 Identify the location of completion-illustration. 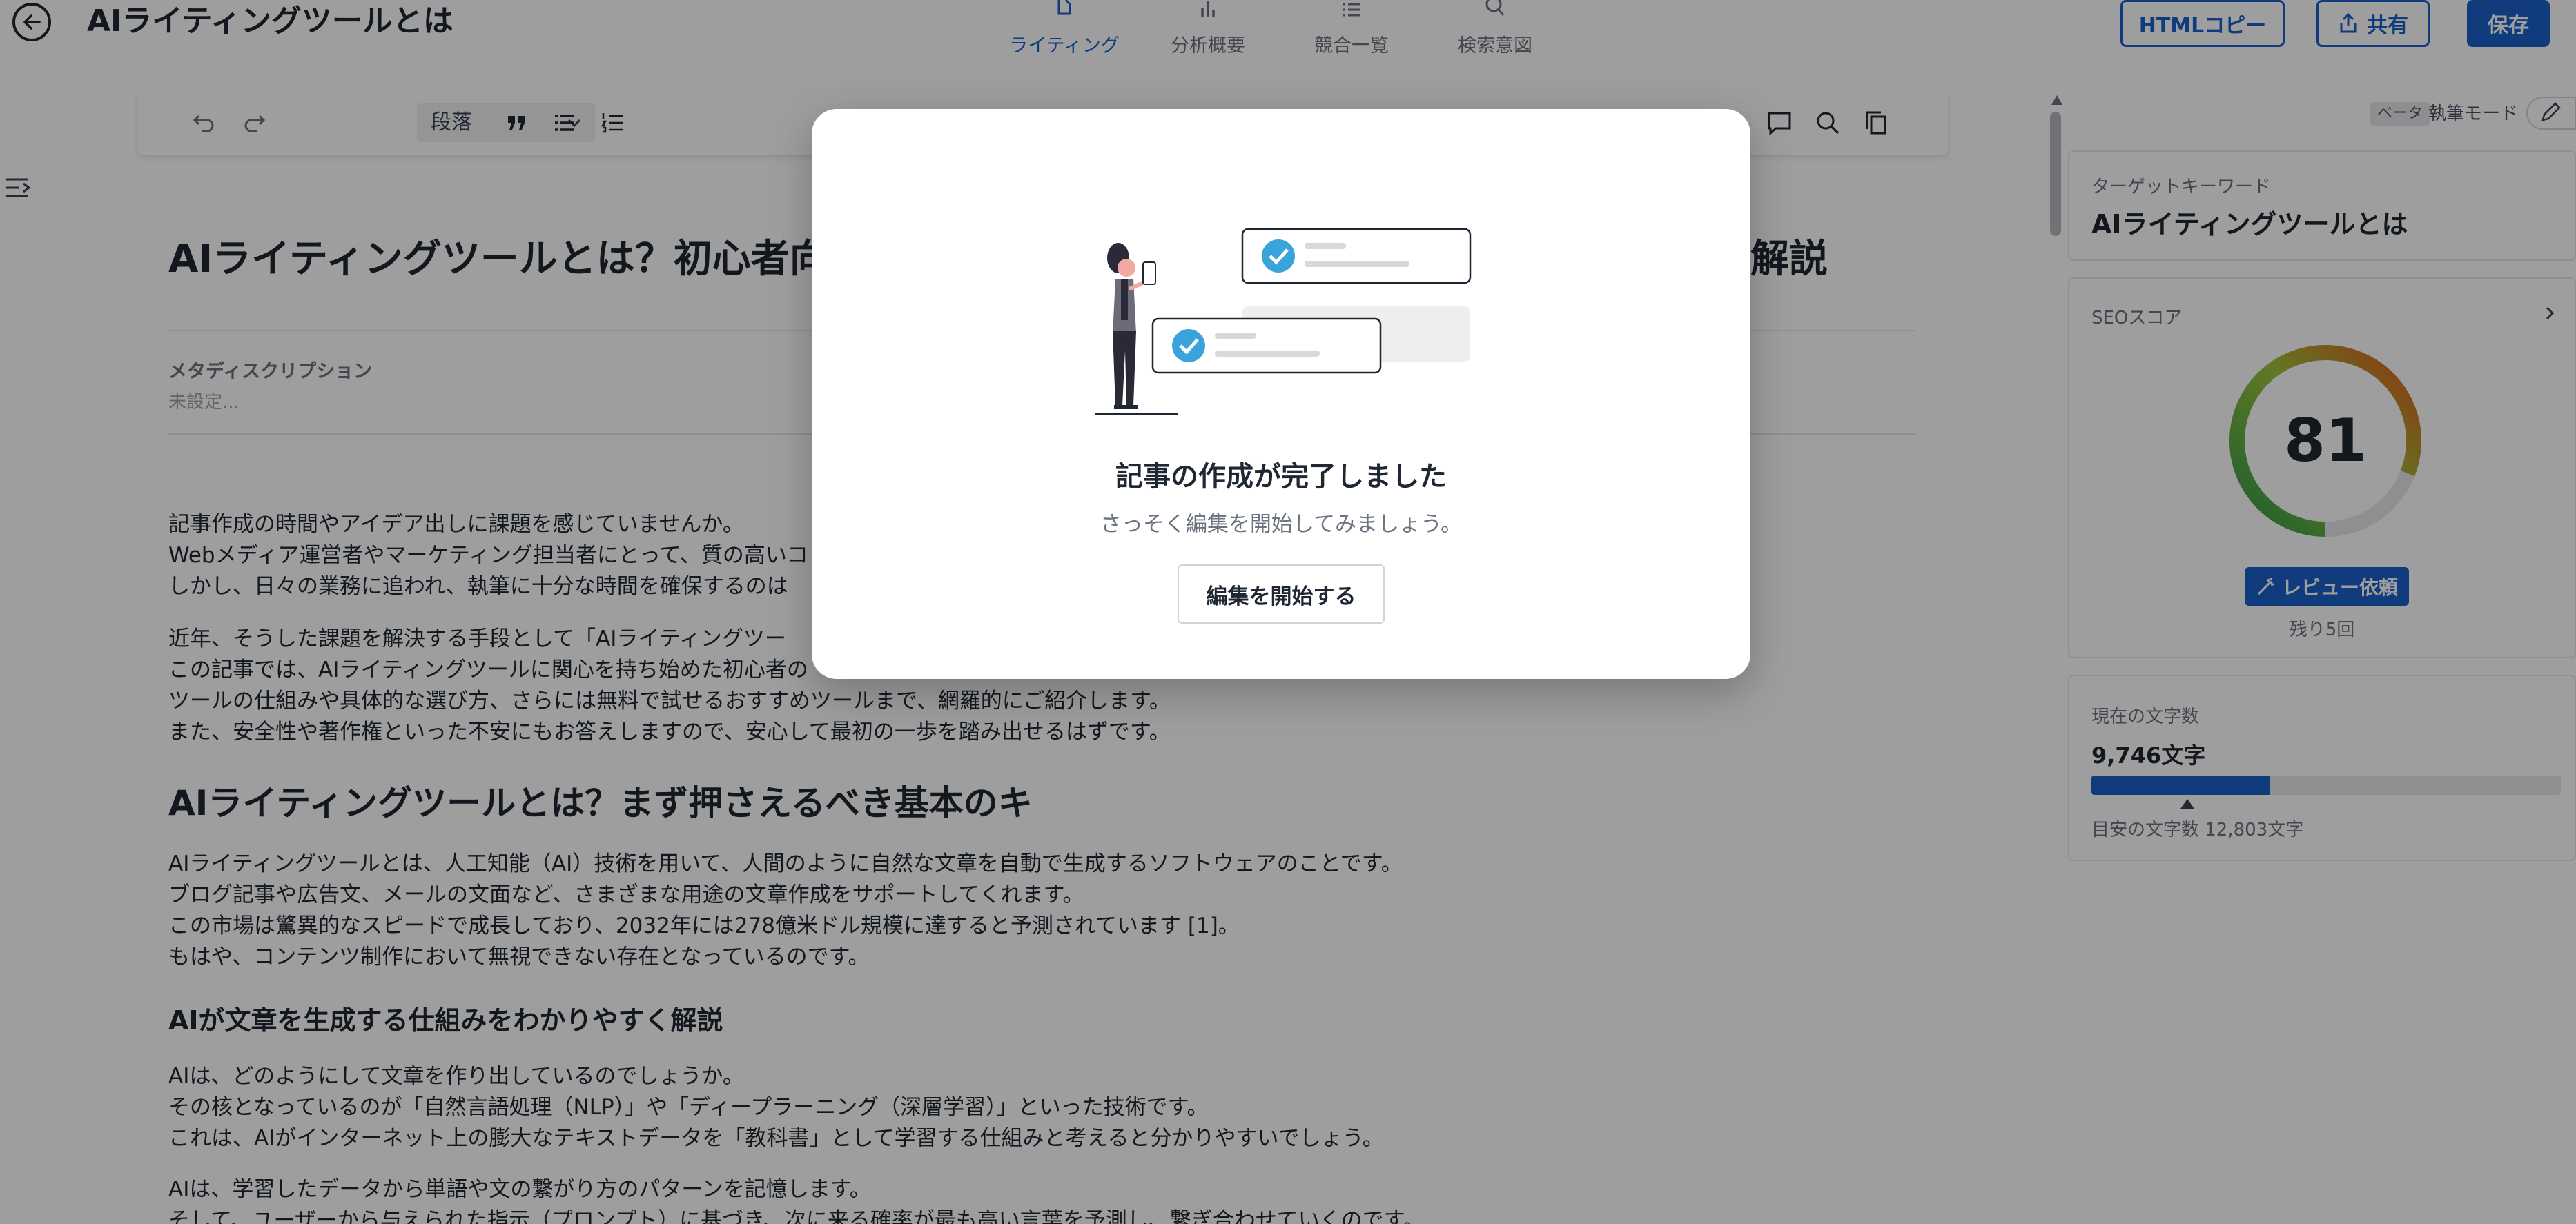
(1283, 321).